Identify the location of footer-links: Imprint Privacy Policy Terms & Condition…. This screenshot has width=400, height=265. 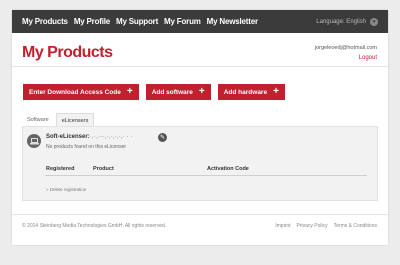
(326, 226).